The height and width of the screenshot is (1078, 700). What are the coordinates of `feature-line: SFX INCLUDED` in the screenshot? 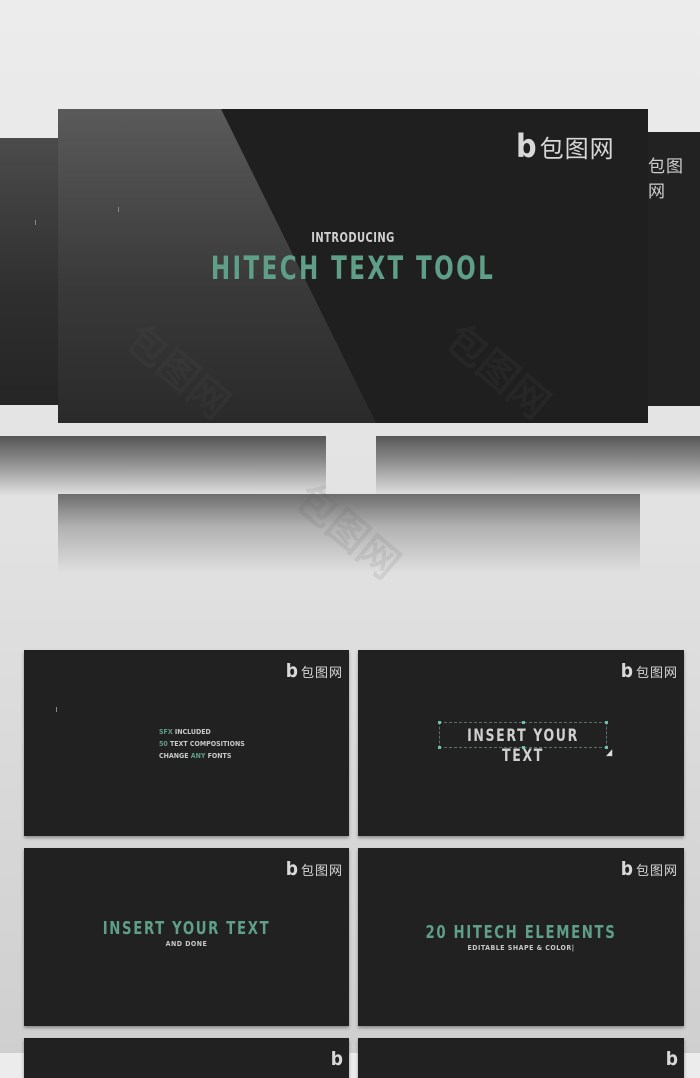 It's located at (185, 732).